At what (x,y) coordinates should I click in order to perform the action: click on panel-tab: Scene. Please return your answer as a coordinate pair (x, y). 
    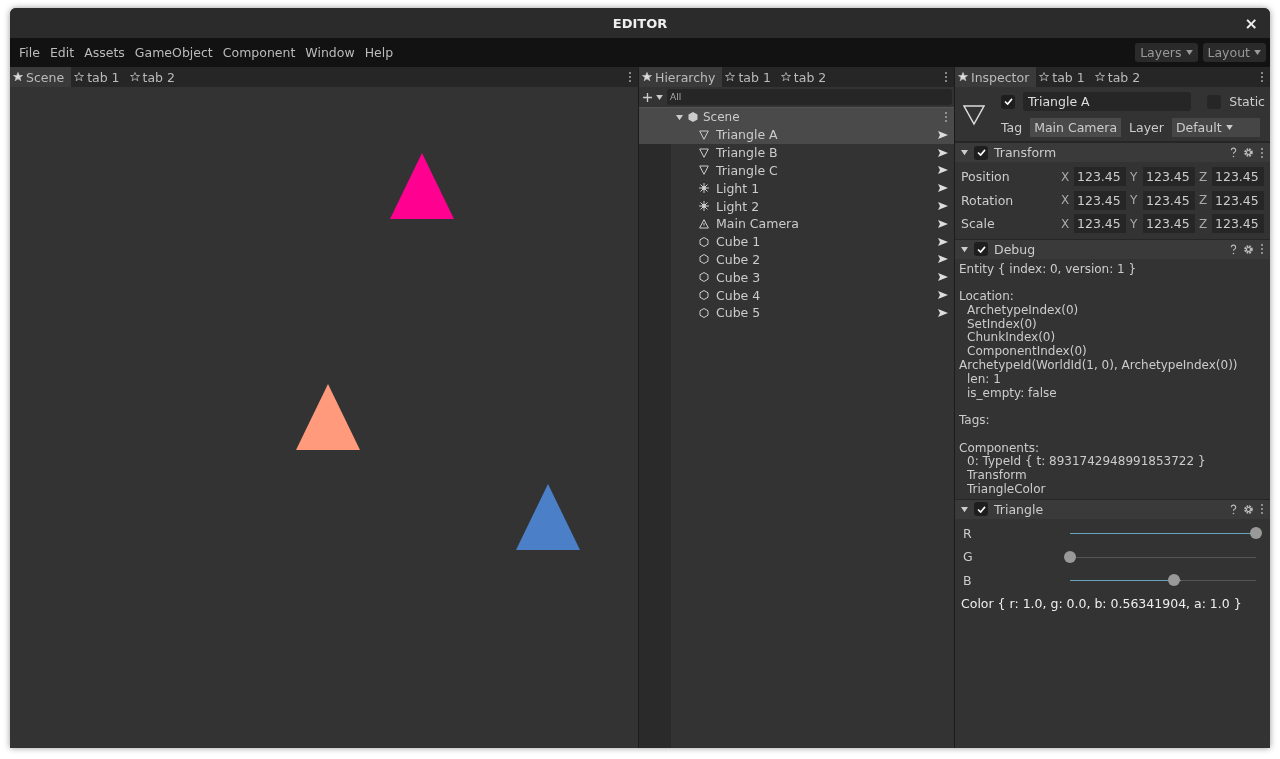
    Looking at the image, I should click on (41, 77).